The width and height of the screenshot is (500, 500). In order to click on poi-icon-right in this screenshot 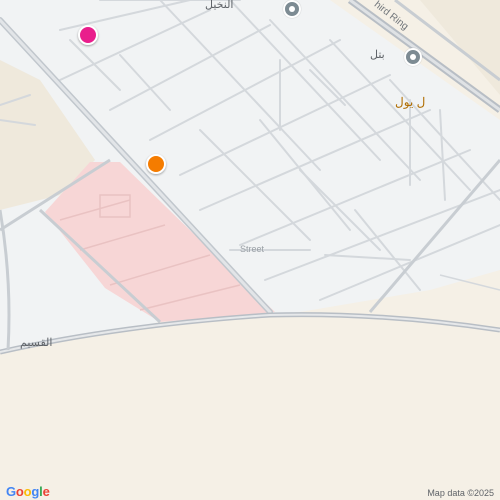, I will do `click(413, 57)`.